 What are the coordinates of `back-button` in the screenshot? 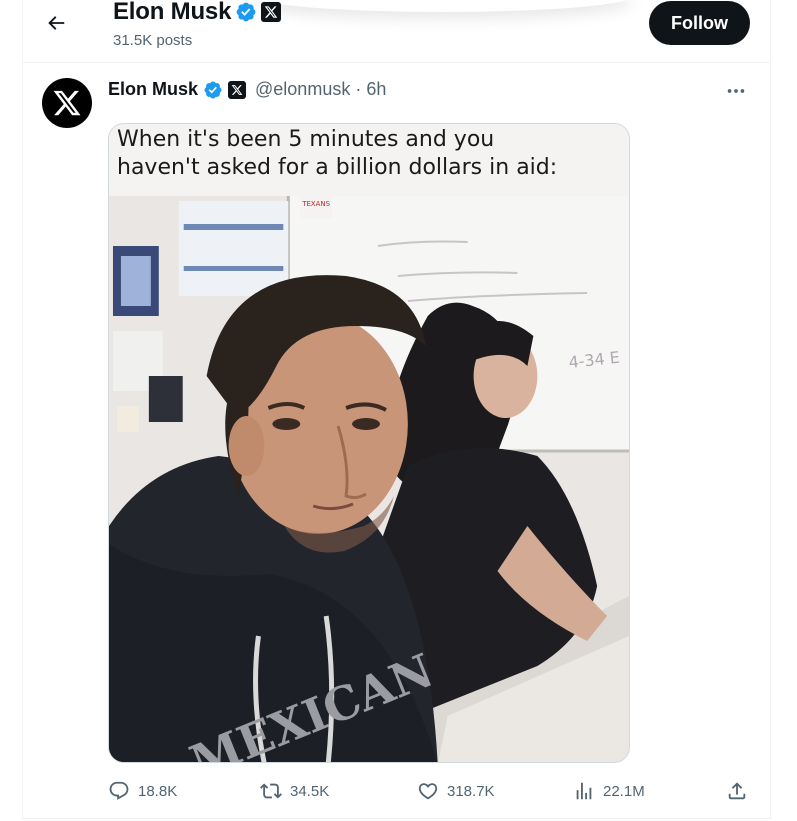 It's located at (56, 23).